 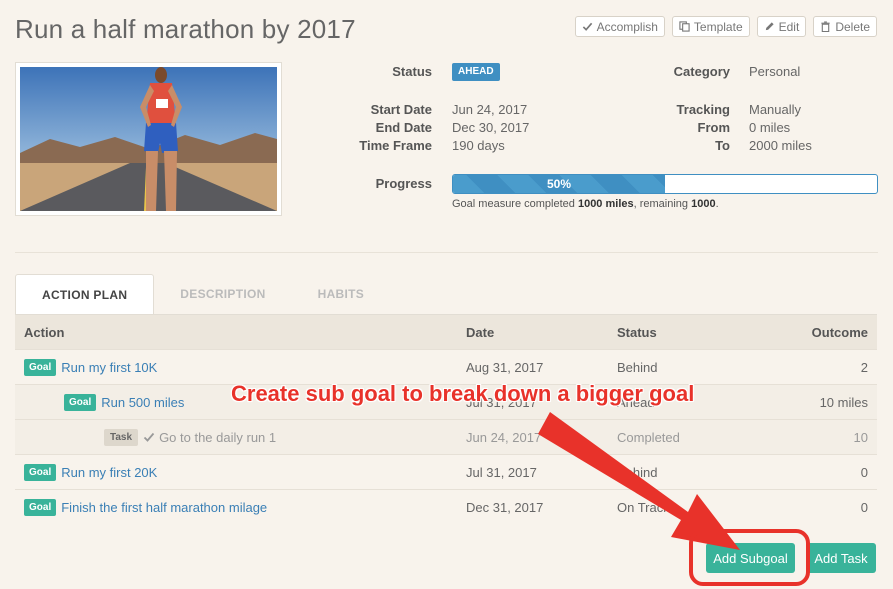 What do you see at coordinates (515, 204) in the screenshot?
I see `progress-note-prefix: Goal measure completed` at bounding box center [515, 204].